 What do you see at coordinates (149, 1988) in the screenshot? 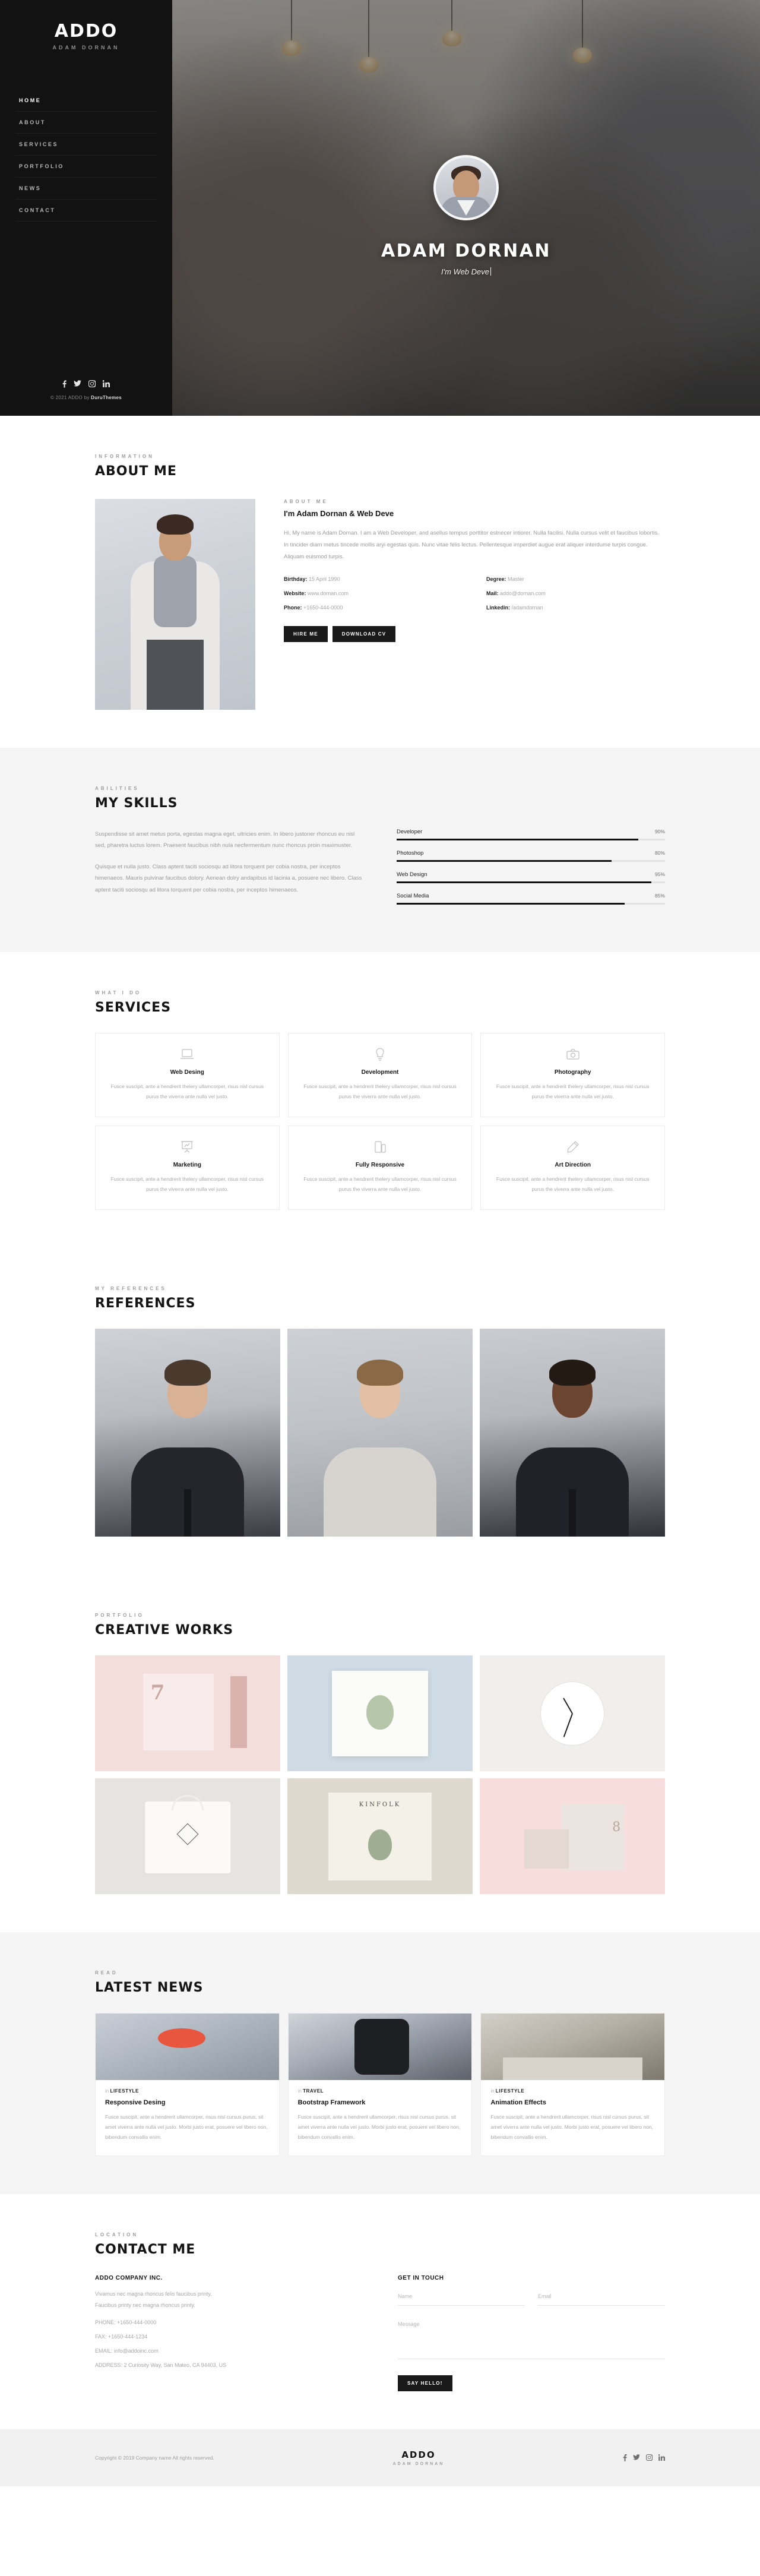
I see `news-title: LATEST NEWS` at bounding box center [149, 1988].